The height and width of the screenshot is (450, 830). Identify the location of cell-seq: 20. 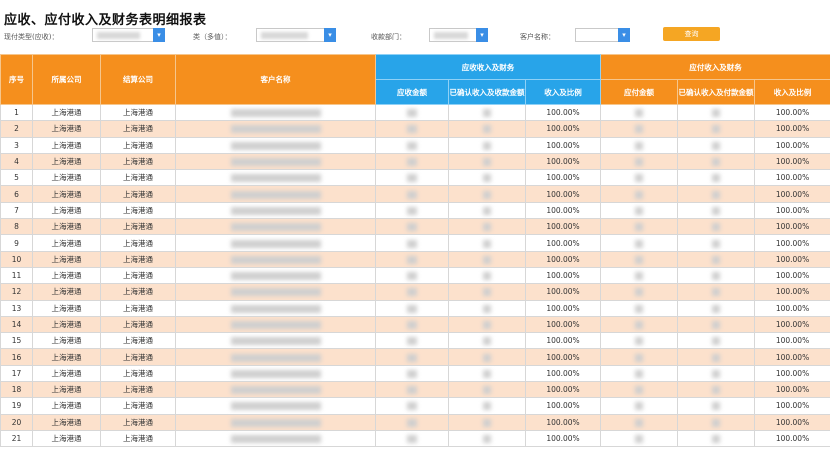
(16, 422).